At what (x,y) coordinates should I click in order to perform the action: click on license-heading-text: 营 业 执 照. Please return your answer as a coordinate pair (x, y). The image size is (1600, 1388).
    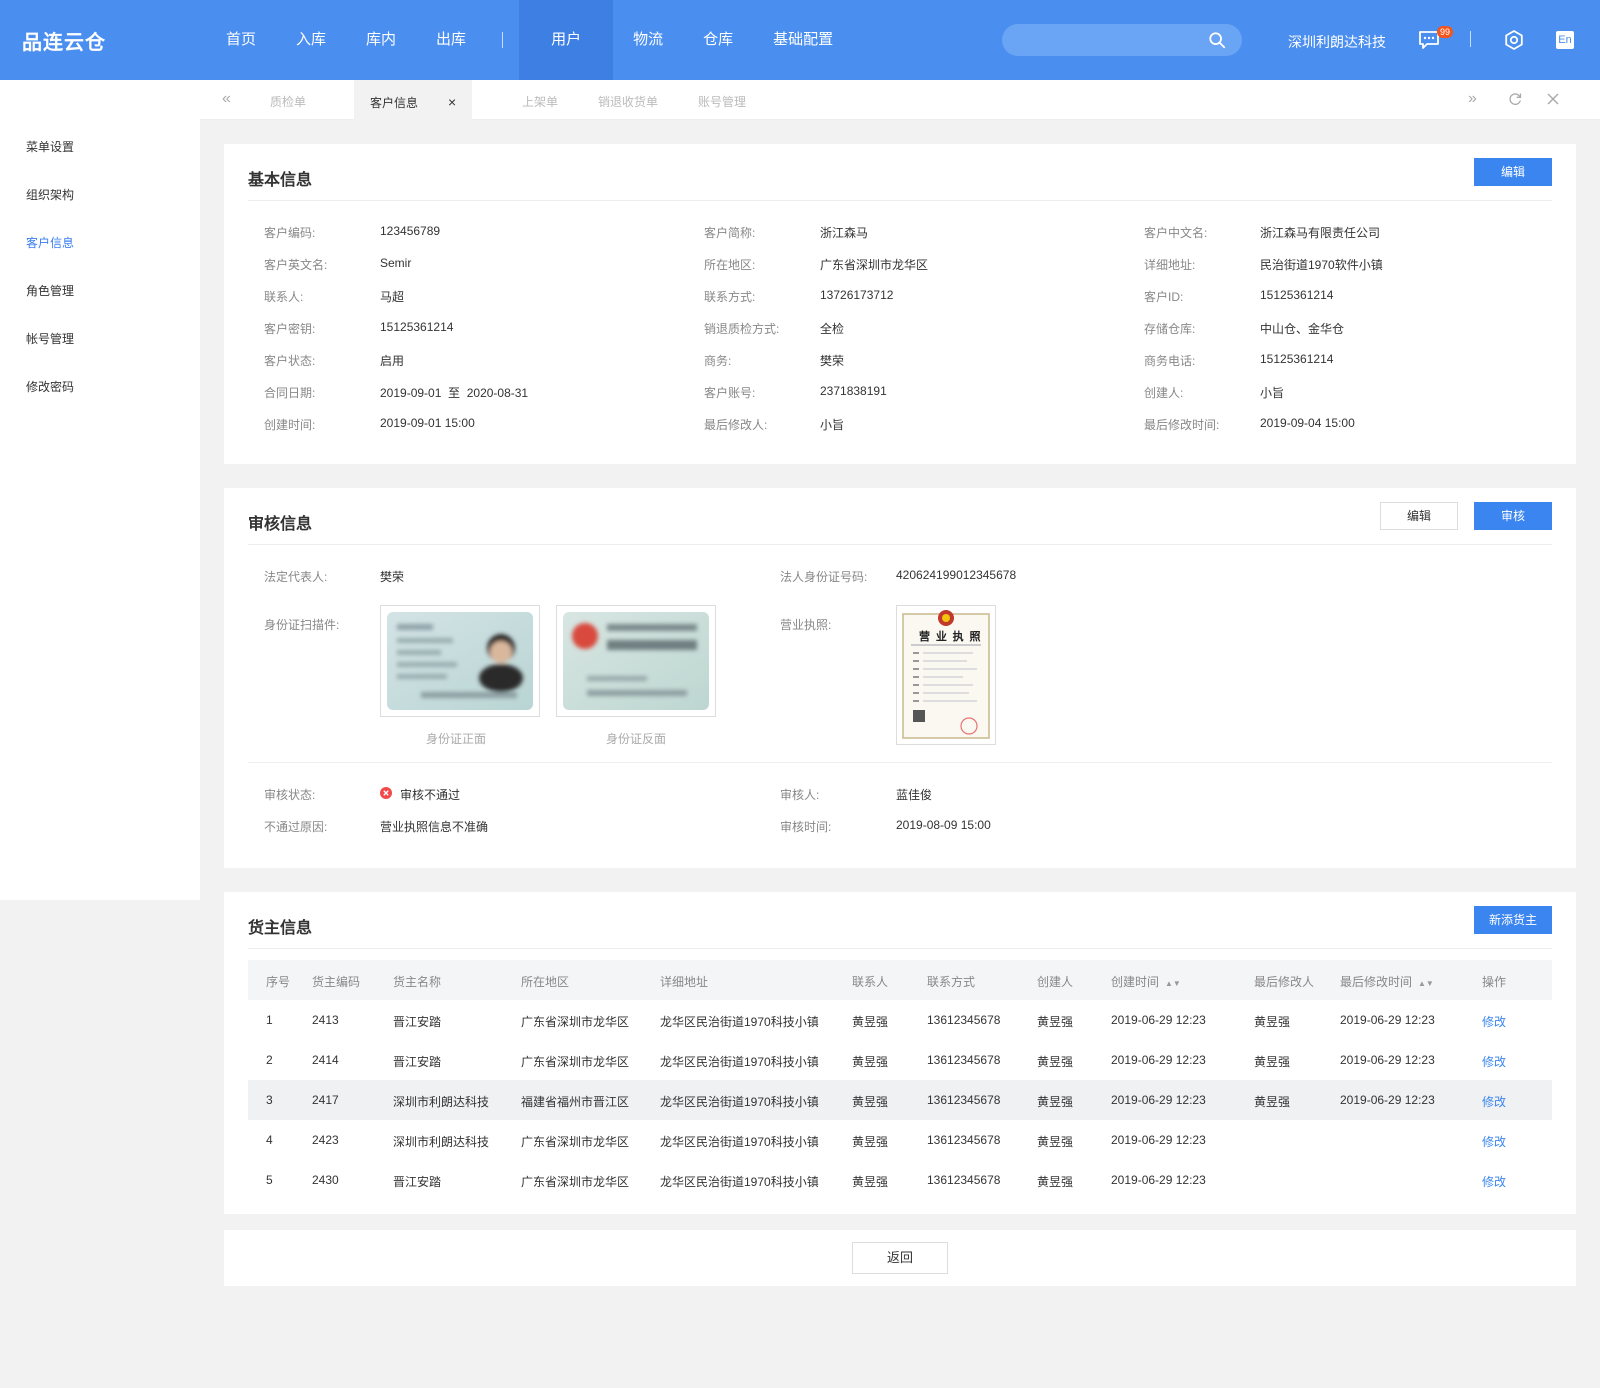
    Looking at the image, I should click on (950, 636).